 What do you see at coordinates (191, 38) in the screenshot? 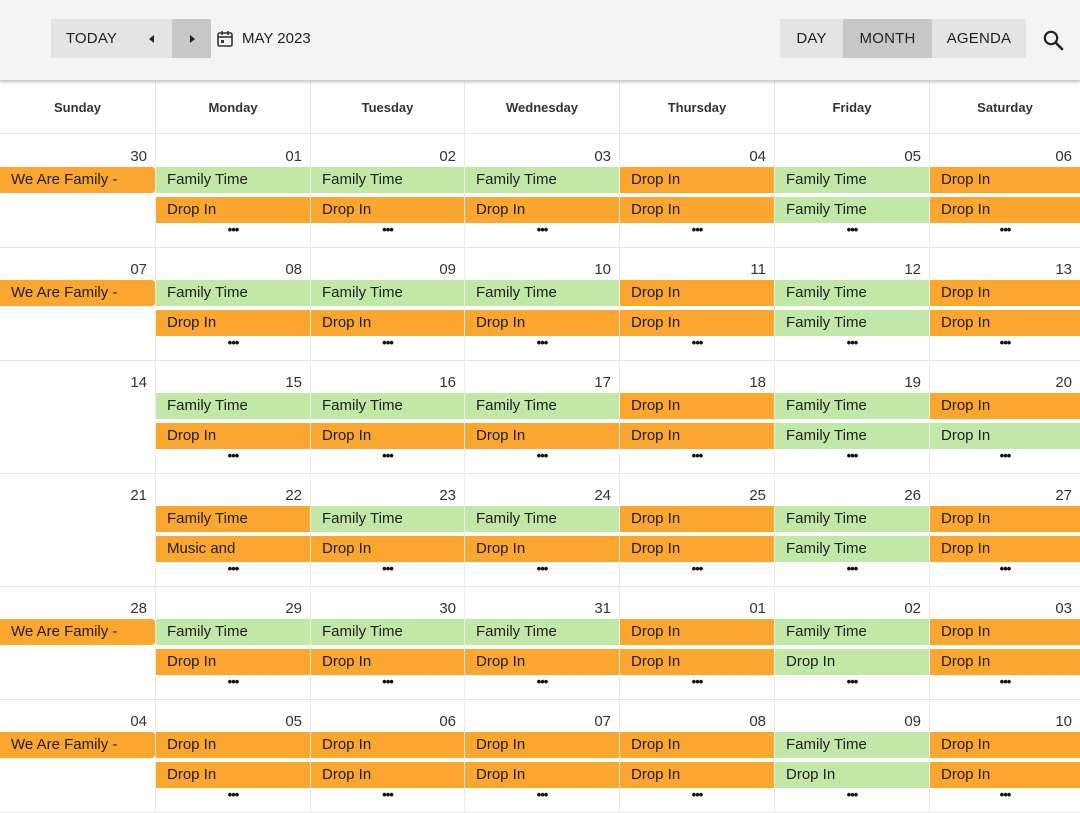
I see `next-button` at bounding box center [191, 38].